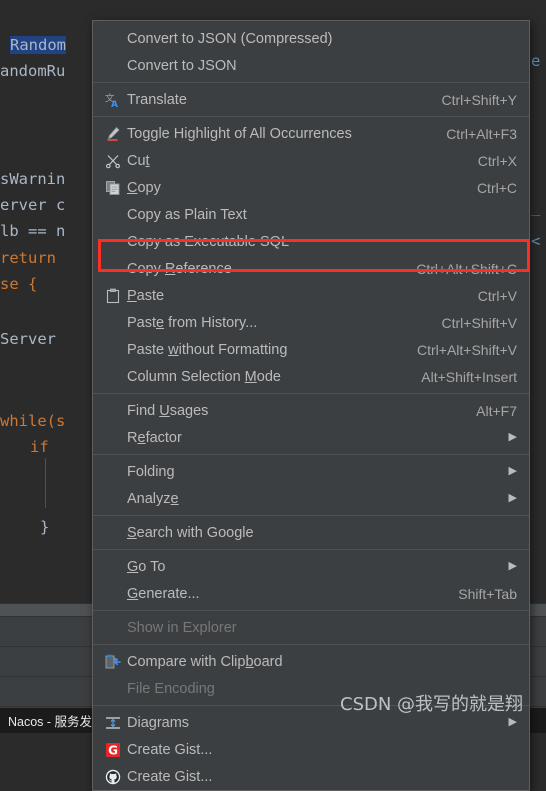 Image resolution: width=546 pixels, height=791 pixels. Describe the element at coordinates (113, 134) in the screenshot. I see `highlighter-icon` at that location.